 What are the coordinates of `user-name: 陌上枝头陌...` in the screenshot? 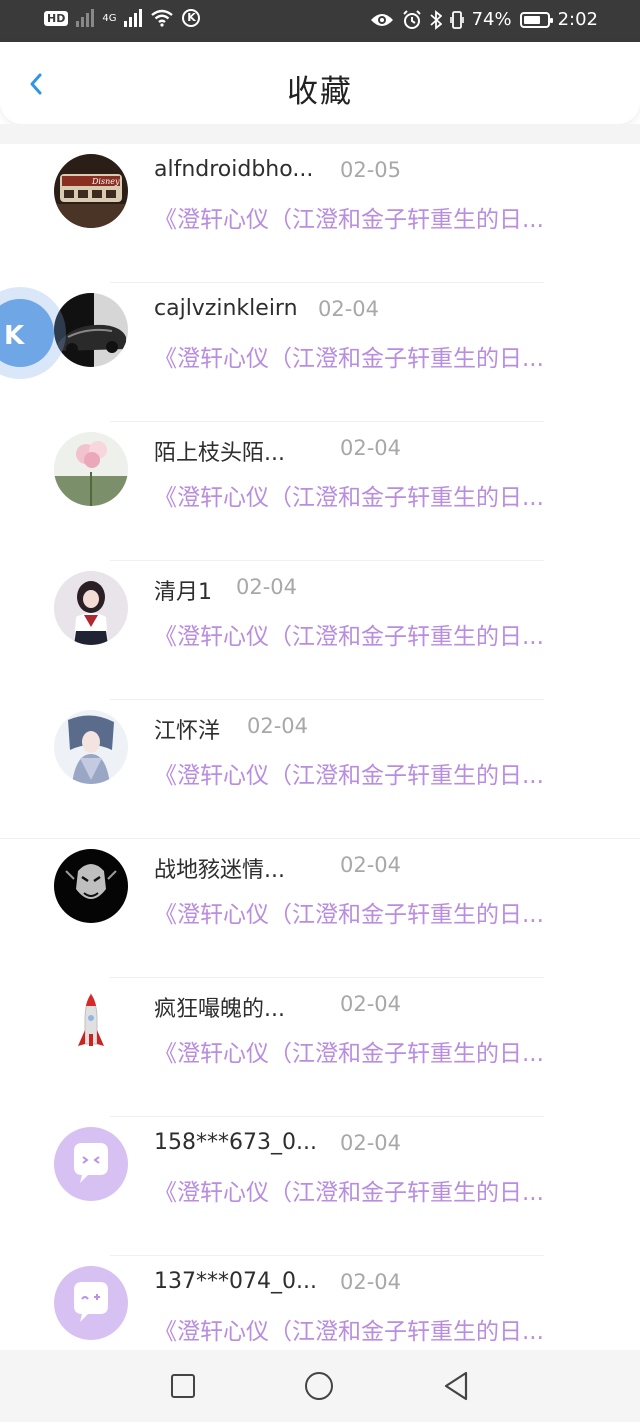 It's located at (219, 453).